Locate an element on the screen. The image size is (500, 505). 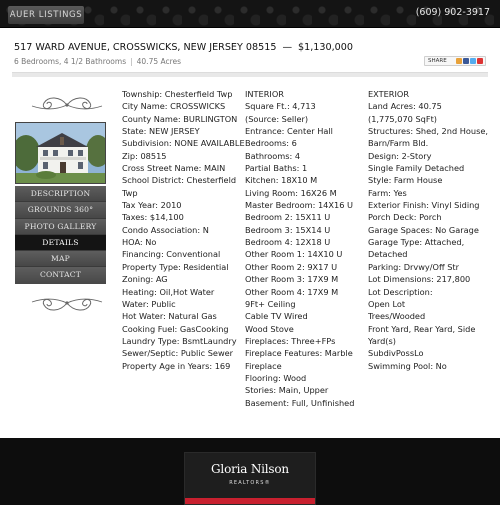
detail-row: Parking: Drvwy/Off Str is located at coordinates (413, 266).